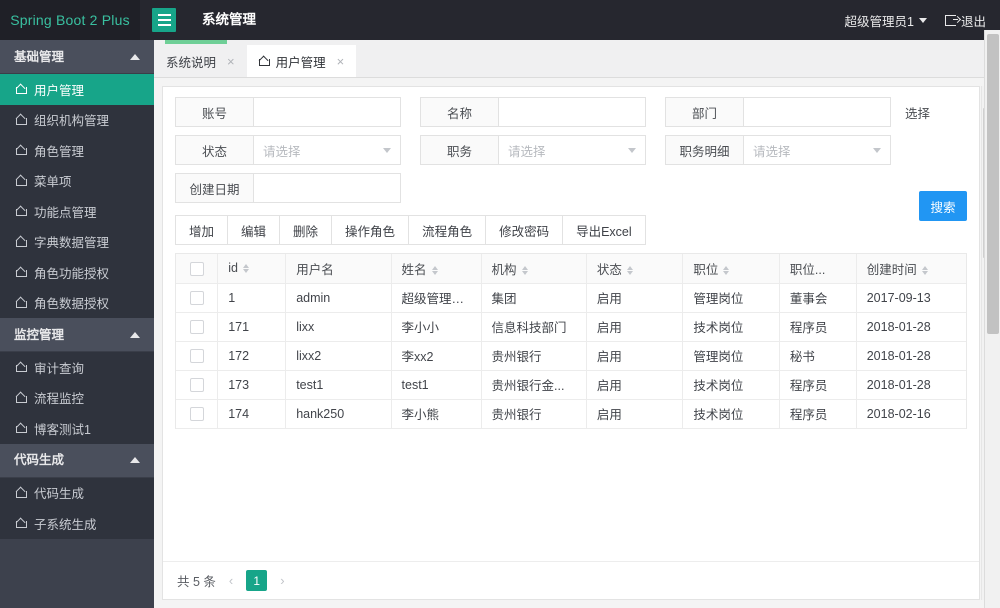  What do you see at coordinates (911, 385) in the screenshot?
I see `table-cell-created: 2018-01-28` at bounding box center [911, 385].